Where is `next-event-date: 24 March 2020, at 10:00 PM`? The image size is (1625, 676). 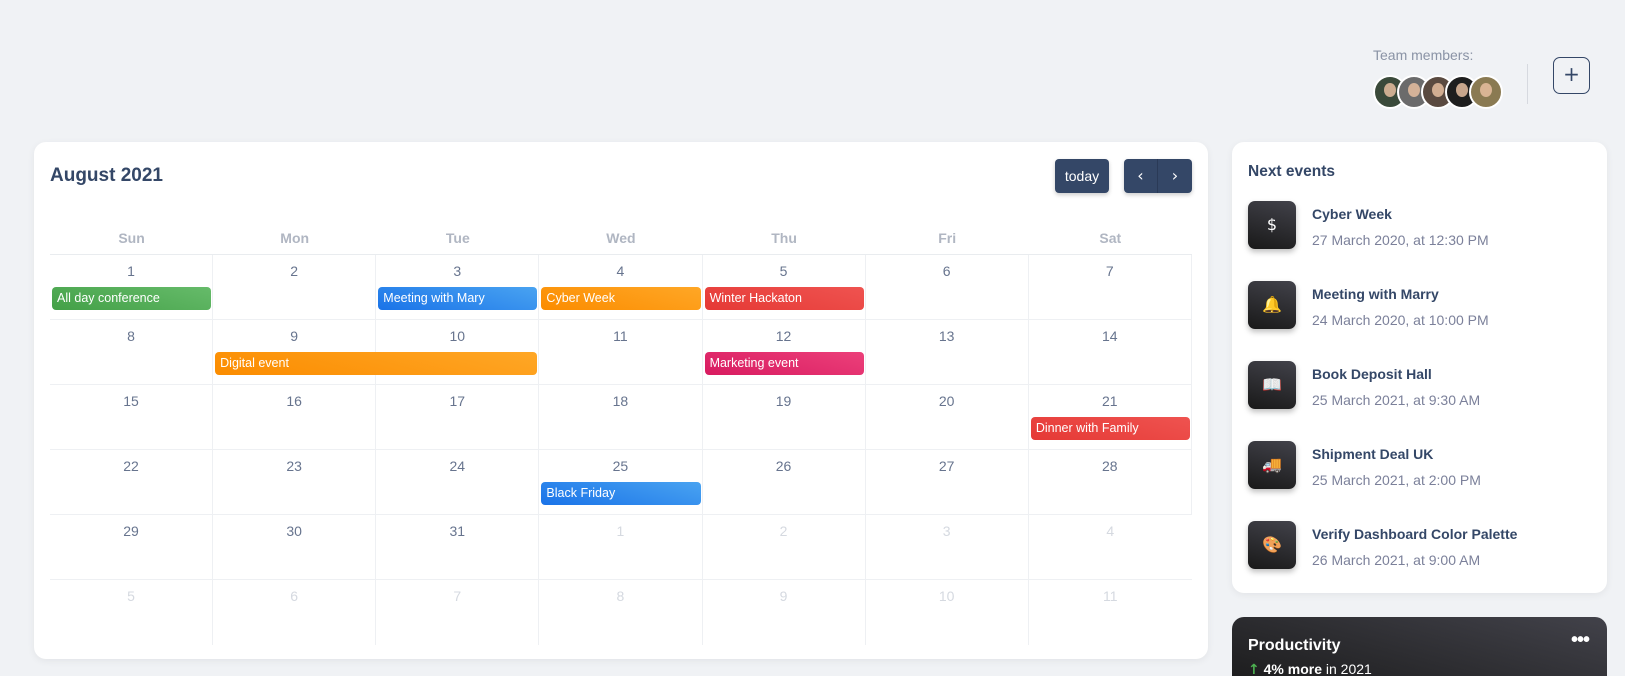 next-event-date: 24 March 2020, at 10:00 PM is located at coordinates (1400, 320).